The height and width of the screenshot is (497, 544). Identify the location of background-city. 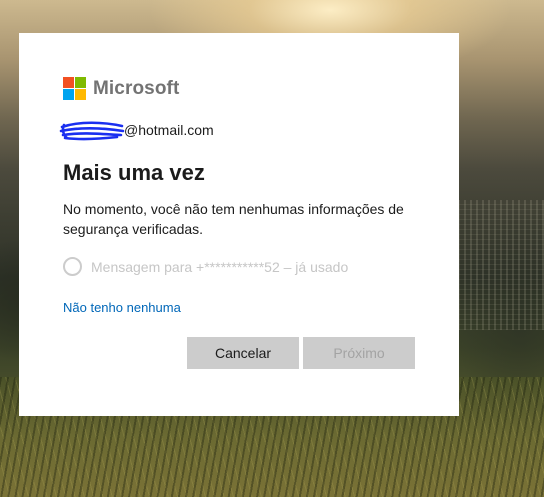
(501, 265).